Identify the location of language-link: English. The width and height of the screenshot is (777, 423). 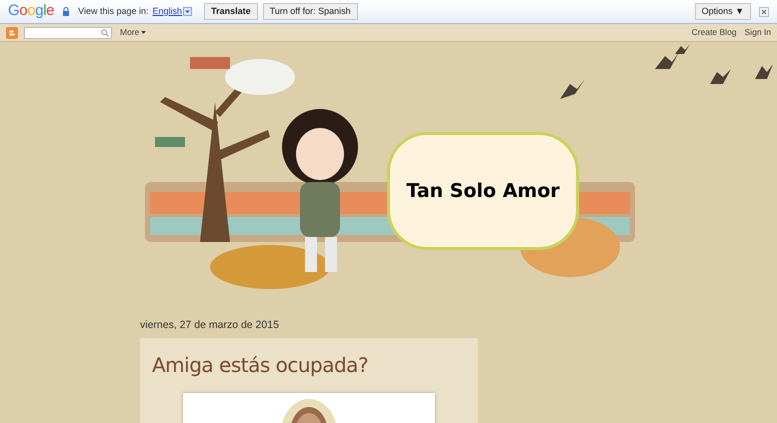
(167, 11).